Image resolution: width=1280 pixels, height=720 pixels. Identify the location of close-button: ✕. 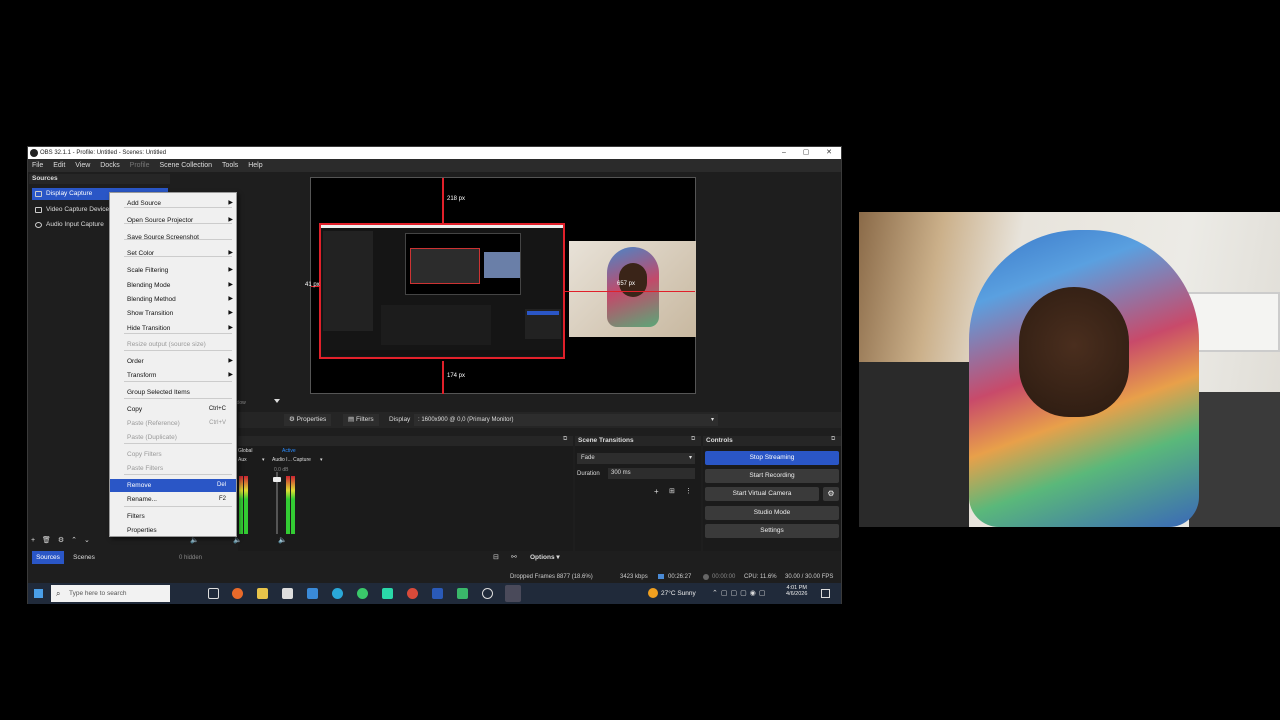
(829, 153).